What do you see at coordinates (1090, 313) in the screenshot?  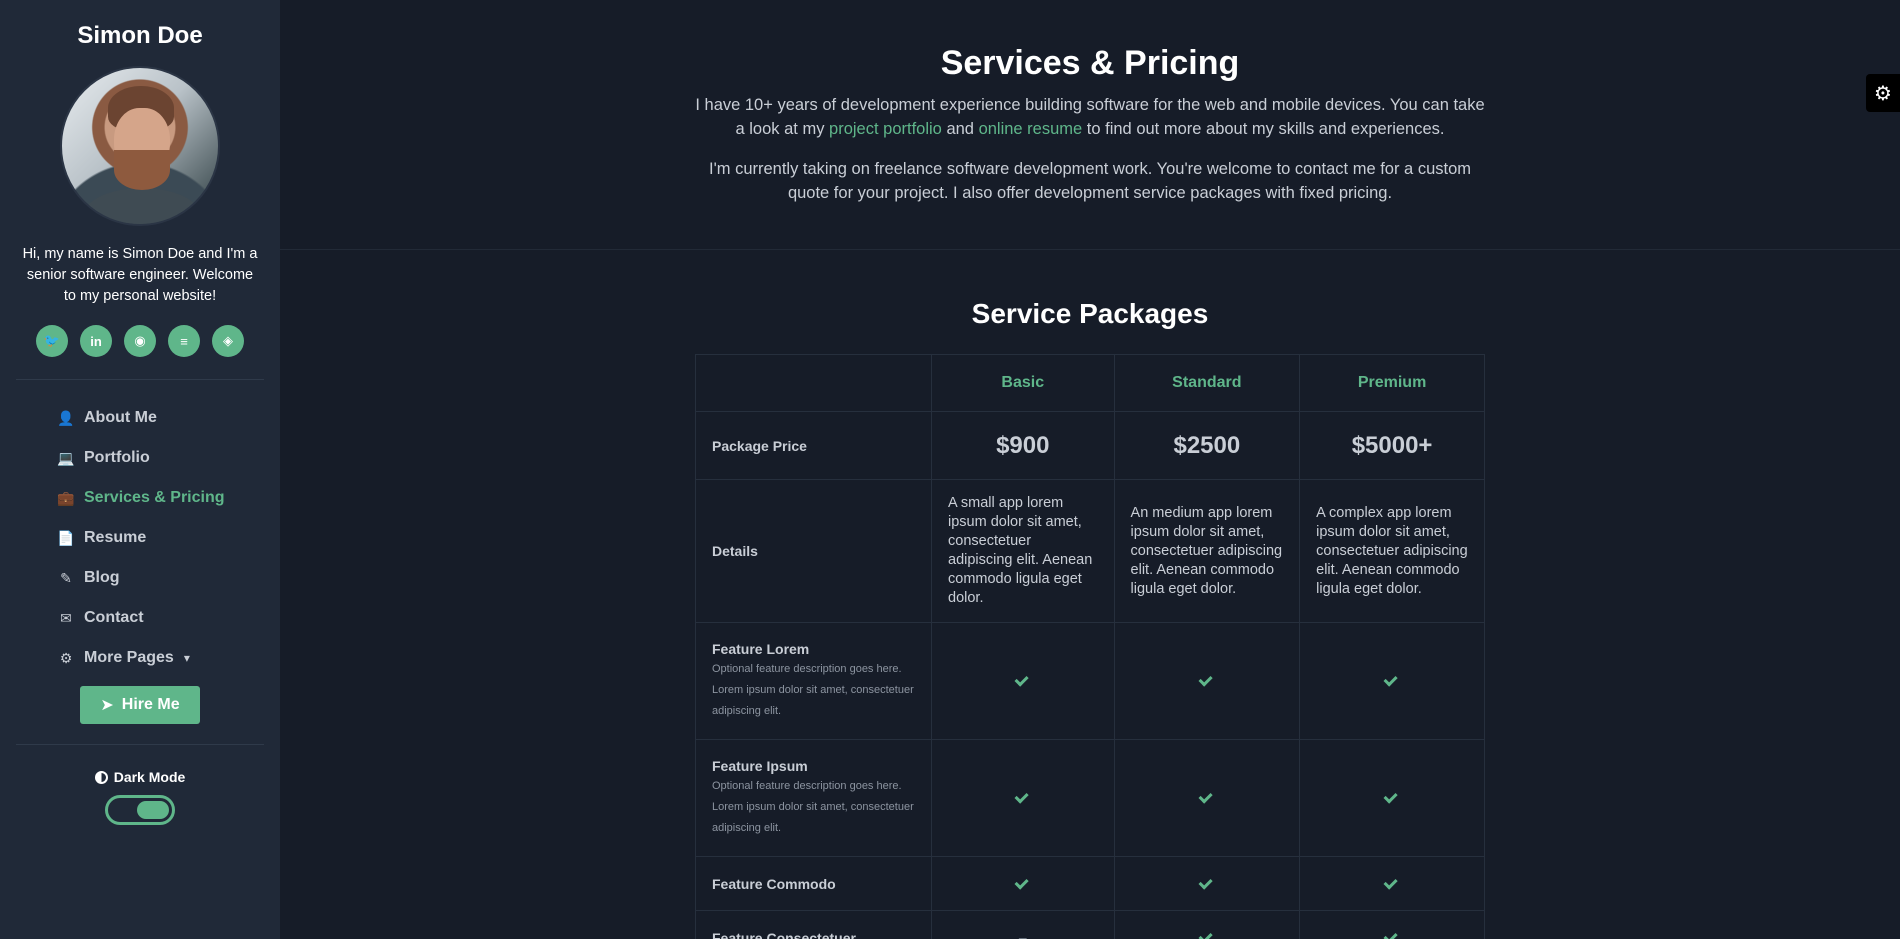 I see `section-title: Service Packages` at bounding box center [1090, 313].